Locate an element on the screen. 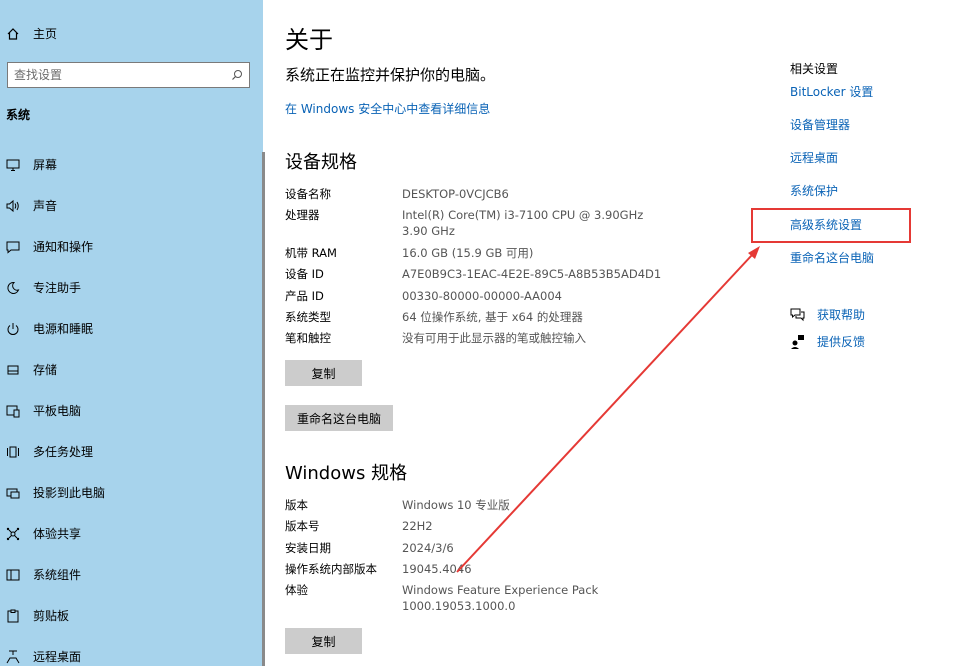 The height and width of the screenshot is (666, 960). clipboard-icon is located at coordinates (13, 615).